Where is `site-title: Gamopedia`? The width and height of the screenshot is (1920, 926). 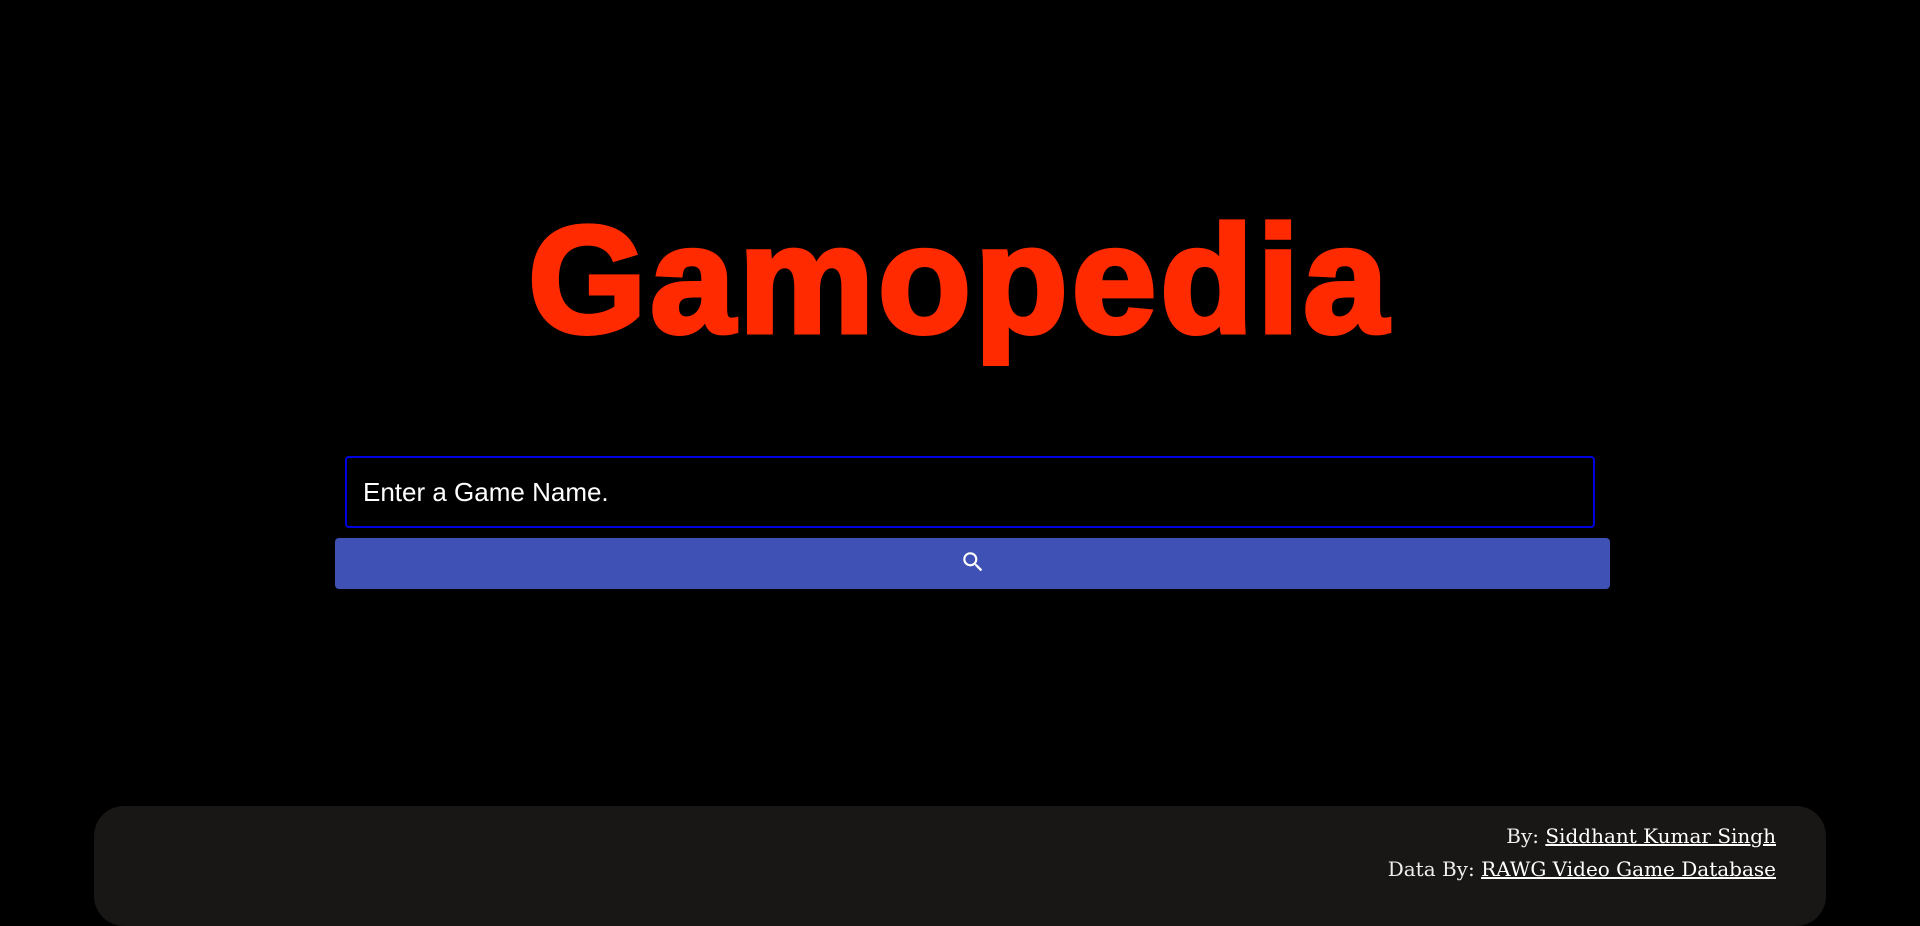 site-title: Gamopedia is located at coordinates (959, 279).